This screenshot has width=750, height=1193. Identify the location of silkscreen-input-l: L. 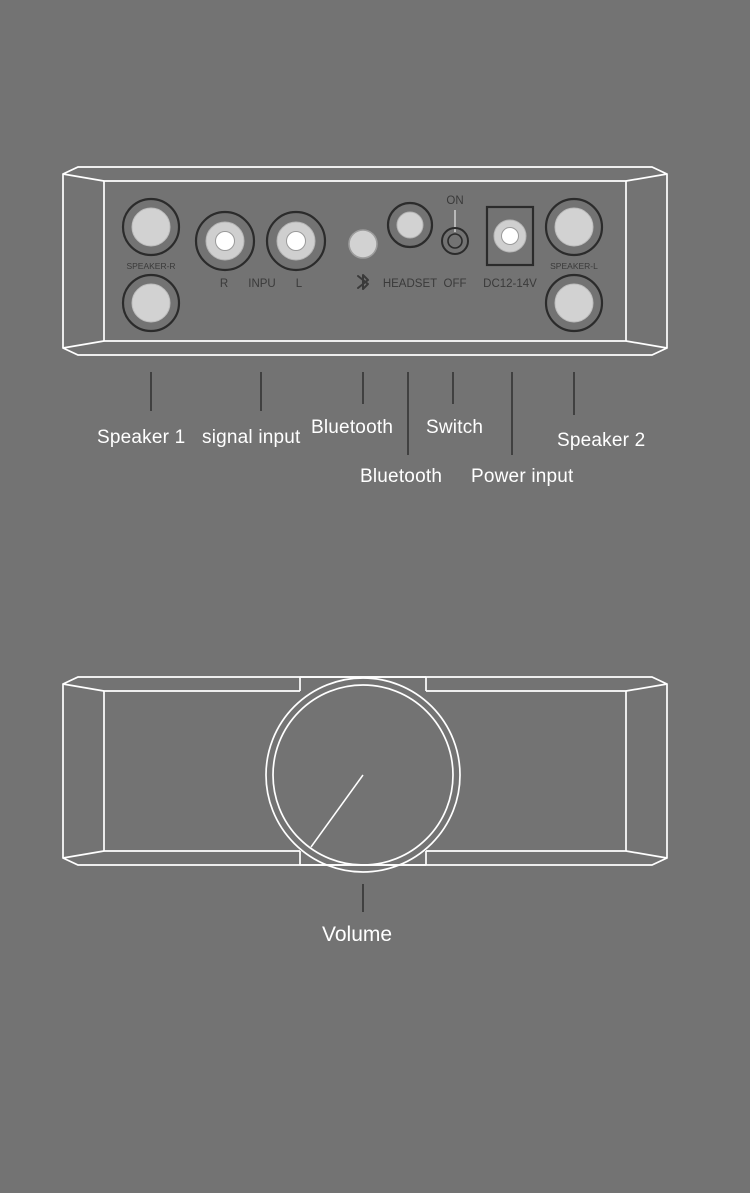
(299, 284).